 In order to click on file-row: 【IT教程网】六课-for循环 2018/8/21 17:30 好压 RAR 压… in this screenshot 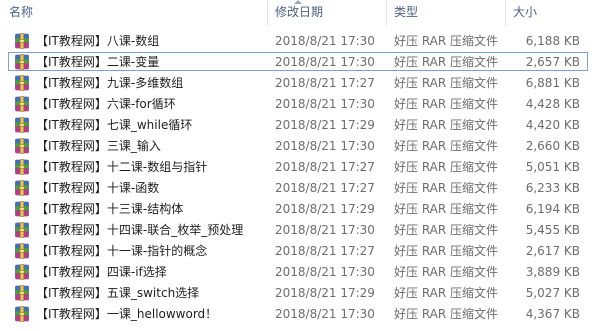, I will do `click(298, 104)`.